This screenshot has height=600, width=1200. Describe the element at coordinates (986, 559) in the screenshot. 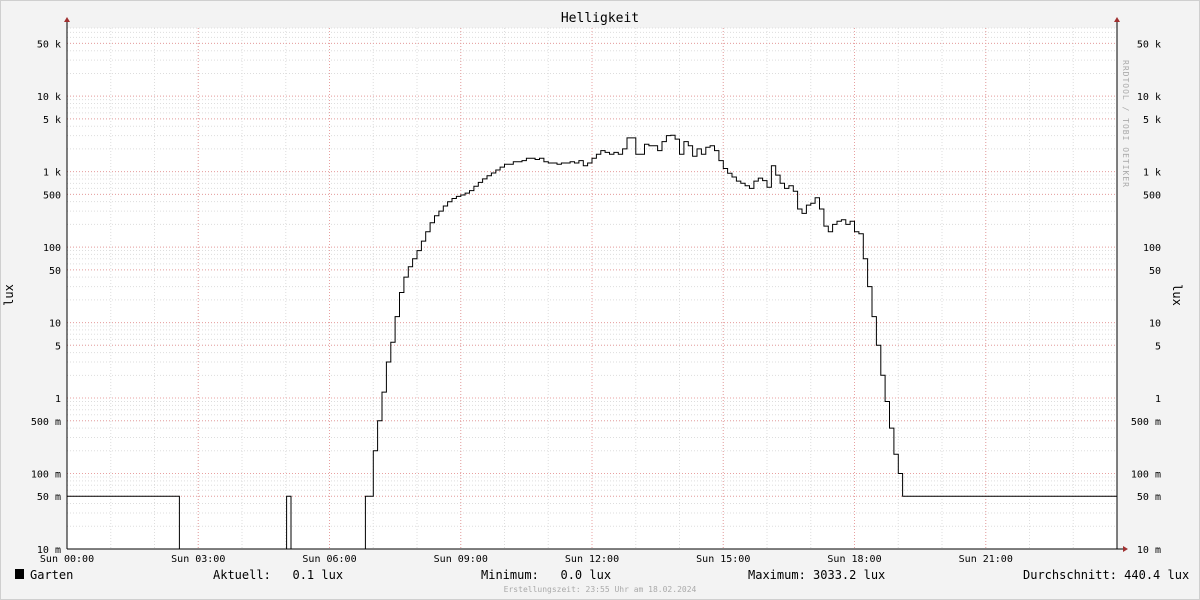

I see `x-tick-label: Sun 21:00` at that location.